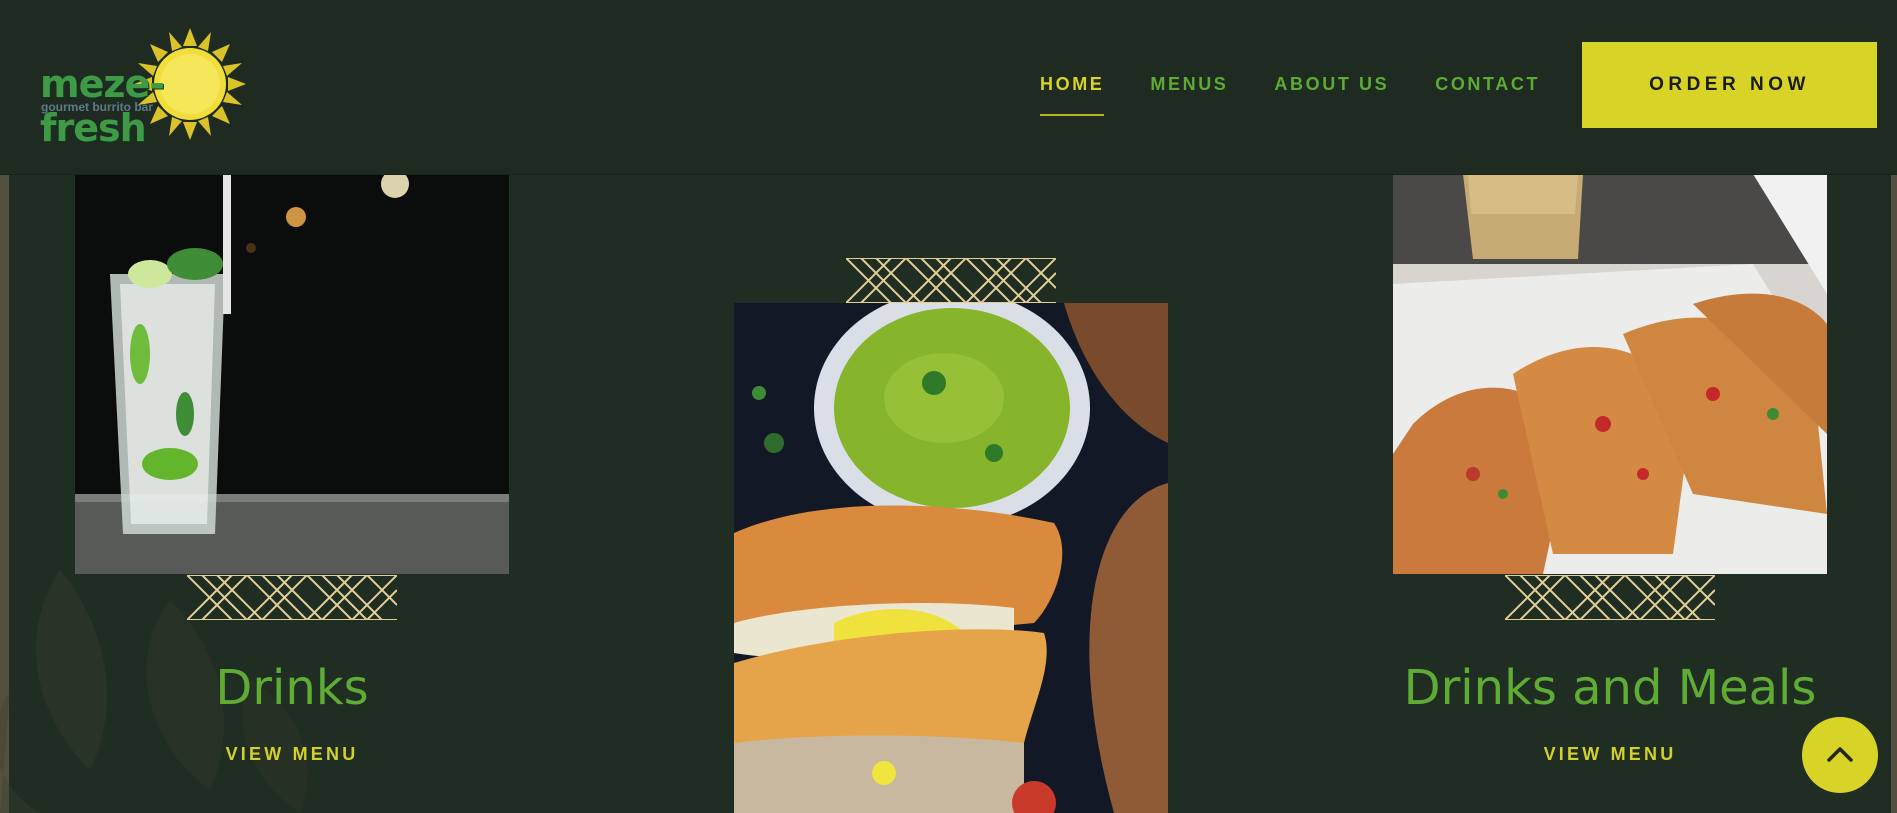 The image size is (1897, 813). I want to click on drinks-image, so click(292, 374).